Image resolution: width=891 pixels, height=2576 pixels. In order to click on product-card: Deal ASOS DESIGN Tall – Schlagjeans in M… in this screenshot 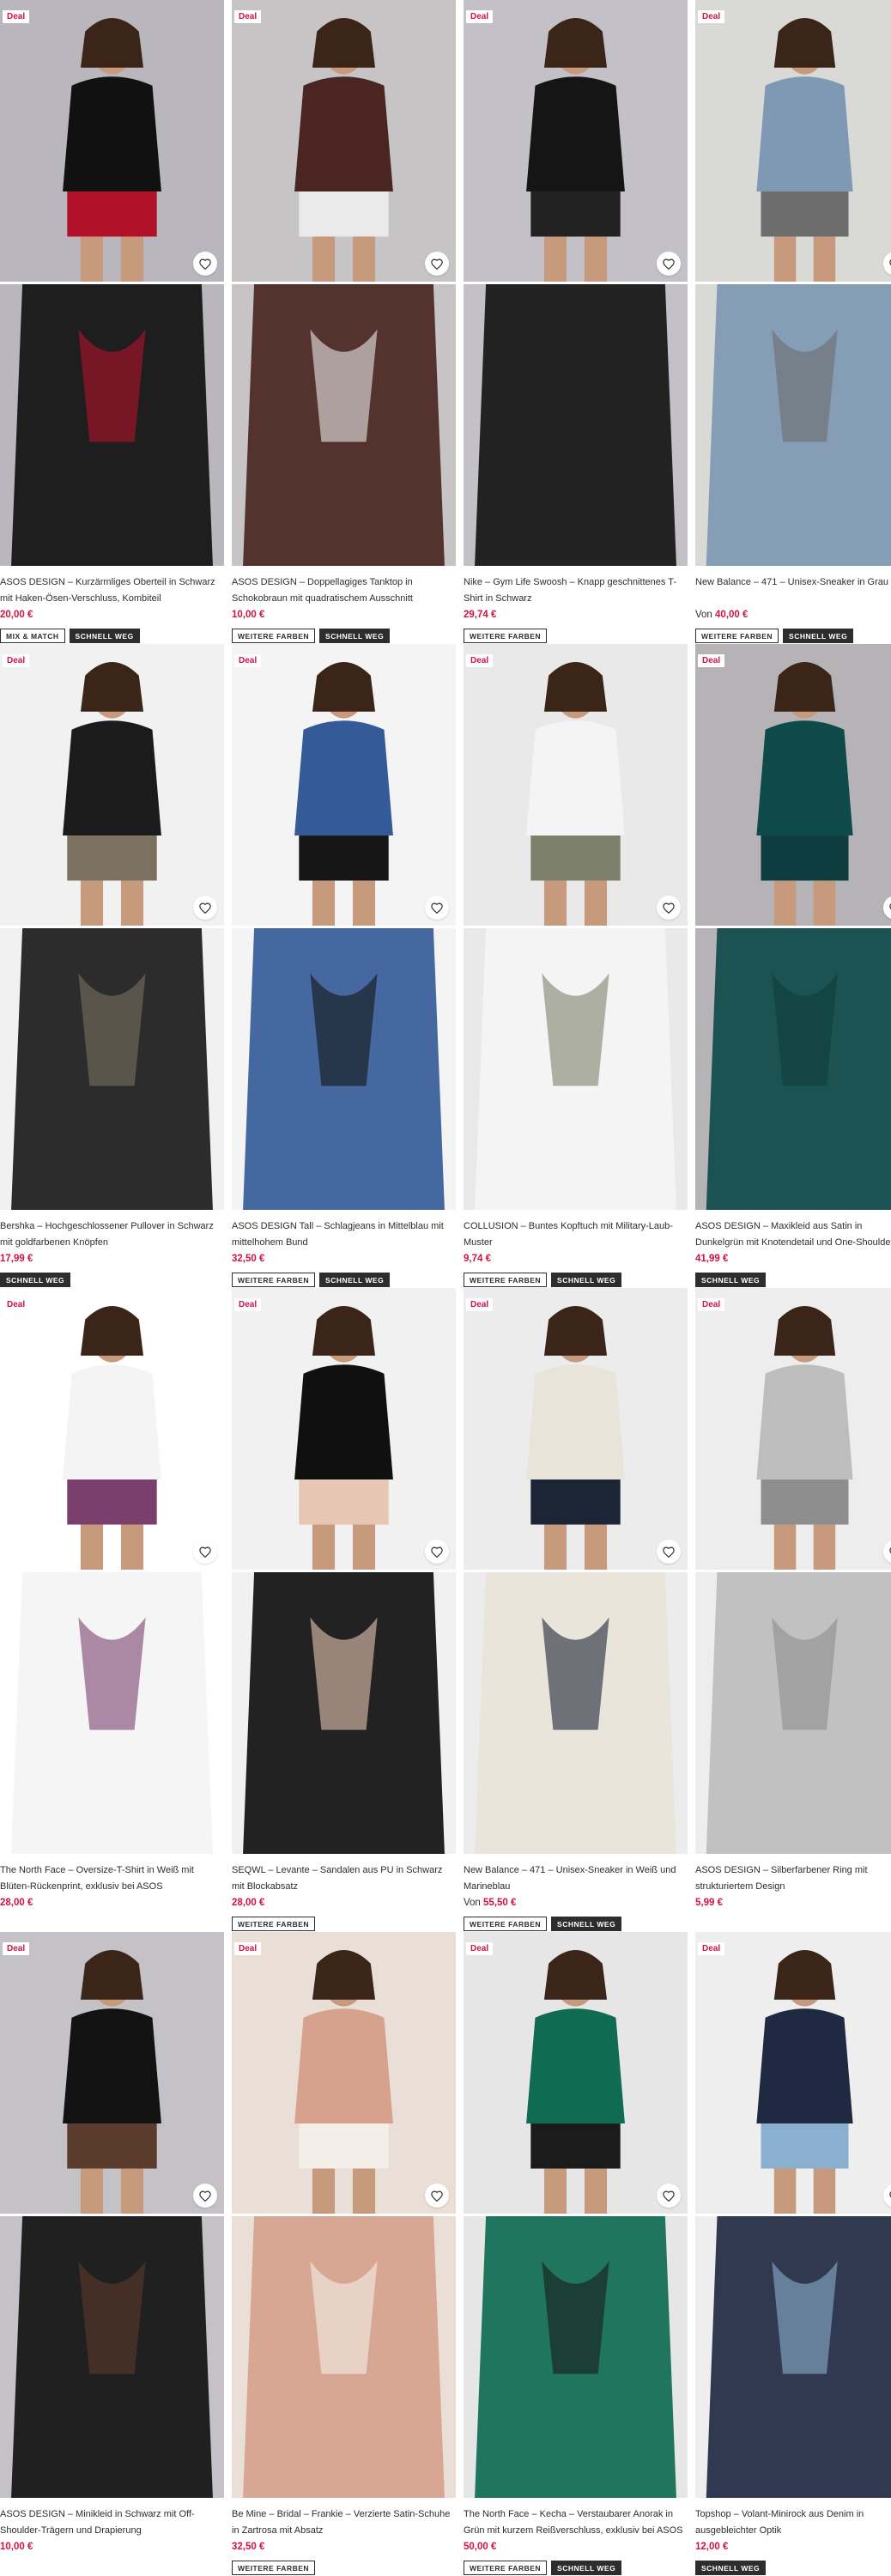, I will do `click(344, 966)`.